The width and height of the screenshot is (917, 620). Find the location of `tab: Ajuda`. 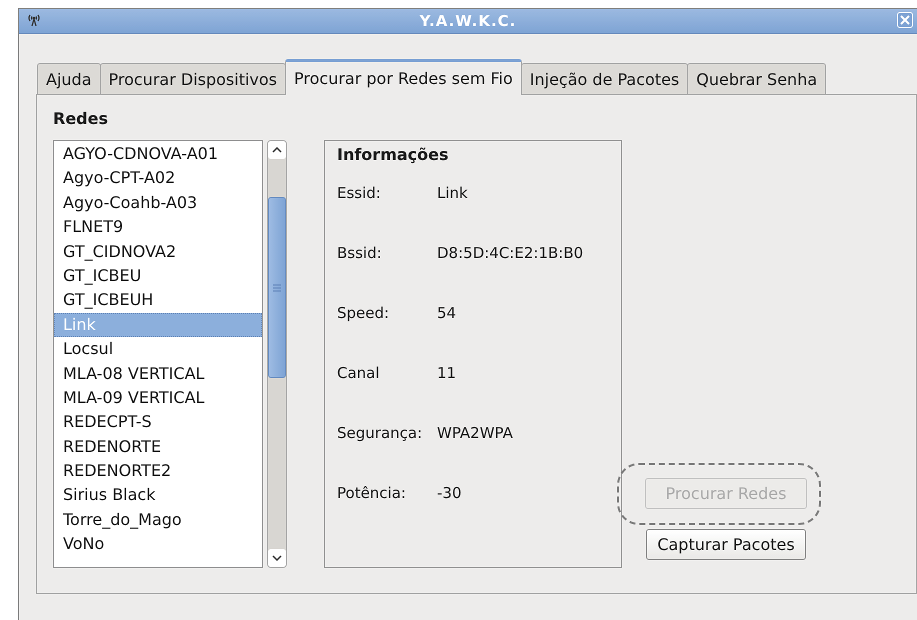

tab: Ajuda is located at coordinates (68, 78).